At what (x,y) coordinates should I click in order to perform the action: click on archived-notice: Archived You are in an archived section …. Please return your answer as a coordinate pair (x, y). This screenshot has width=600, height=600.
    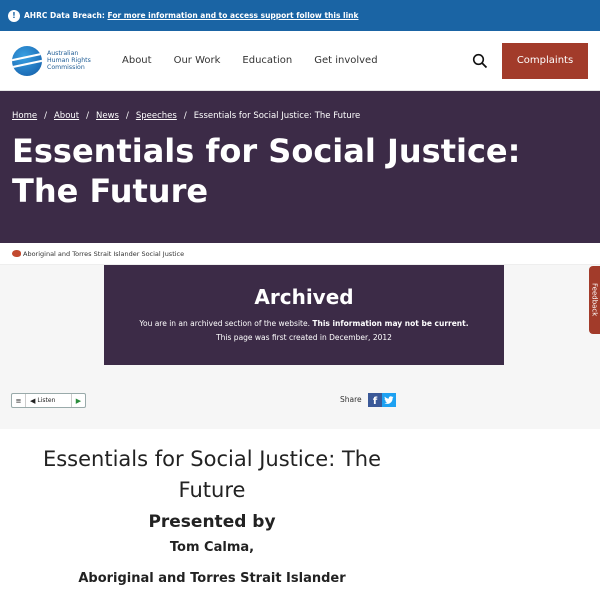
    Looking at the image, I should click on (304, 315).